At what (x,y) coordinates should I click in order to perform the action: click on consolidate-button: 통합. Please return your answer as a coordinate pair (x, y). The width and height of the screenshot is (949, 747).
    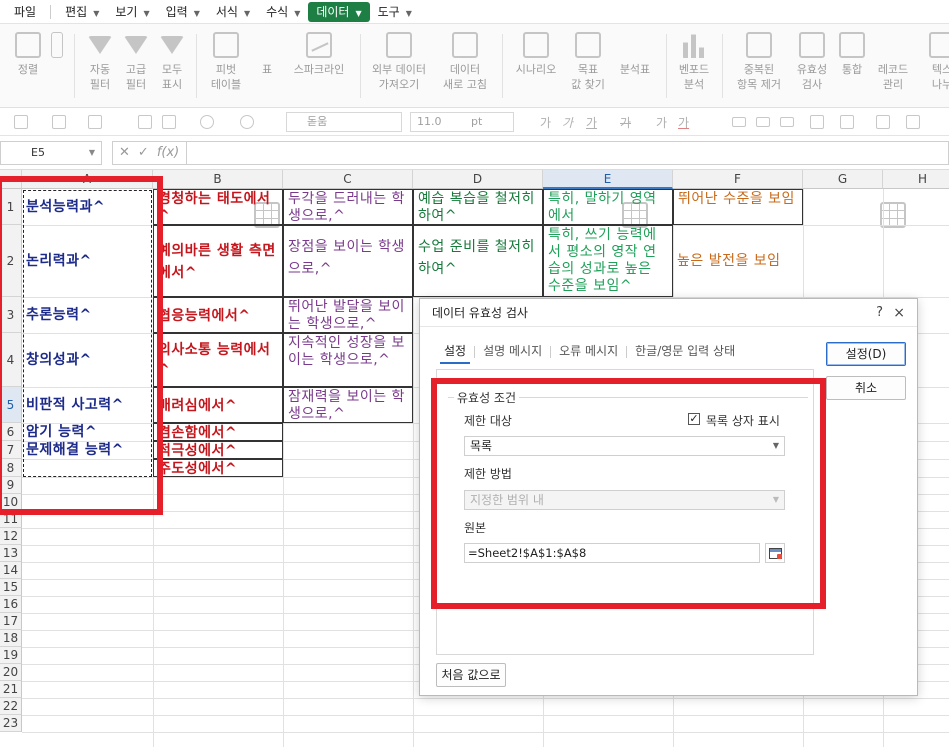
    Looking at the image, I should click on (852, 68).